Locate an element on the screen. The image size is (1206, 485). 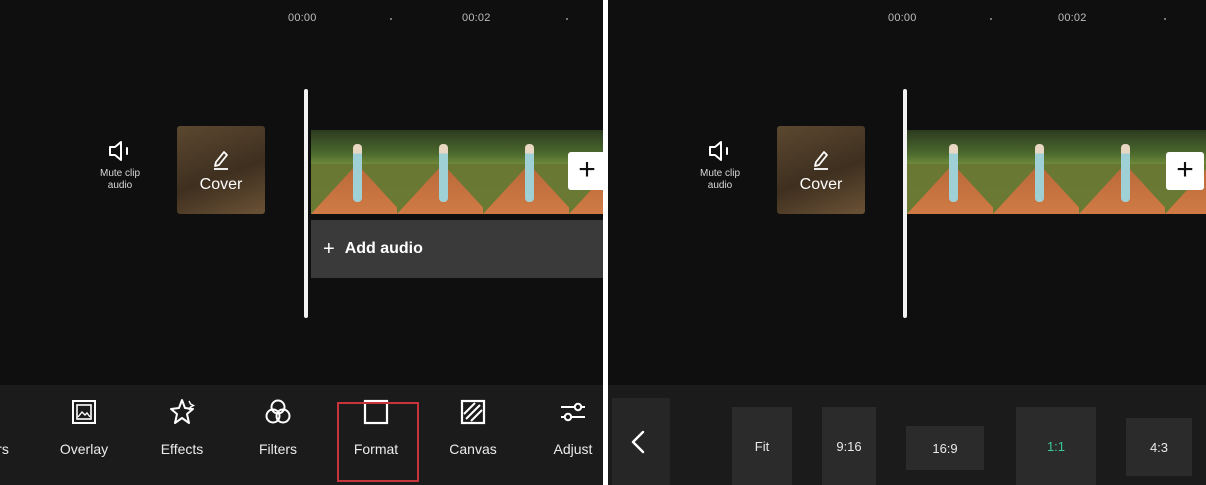
chevron-left-icon is located at coordinates (638, 442).